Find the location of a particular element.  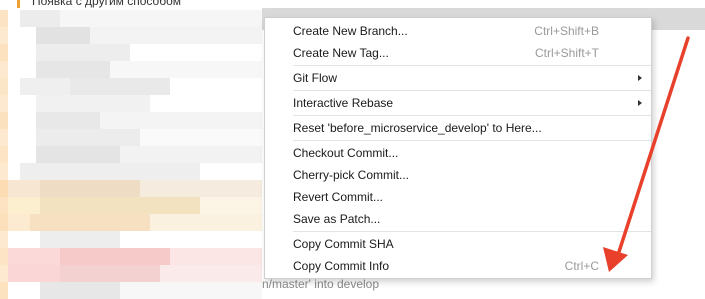

menu-item-shortcut: Ctrl+C is located at coordinates (581, 266).